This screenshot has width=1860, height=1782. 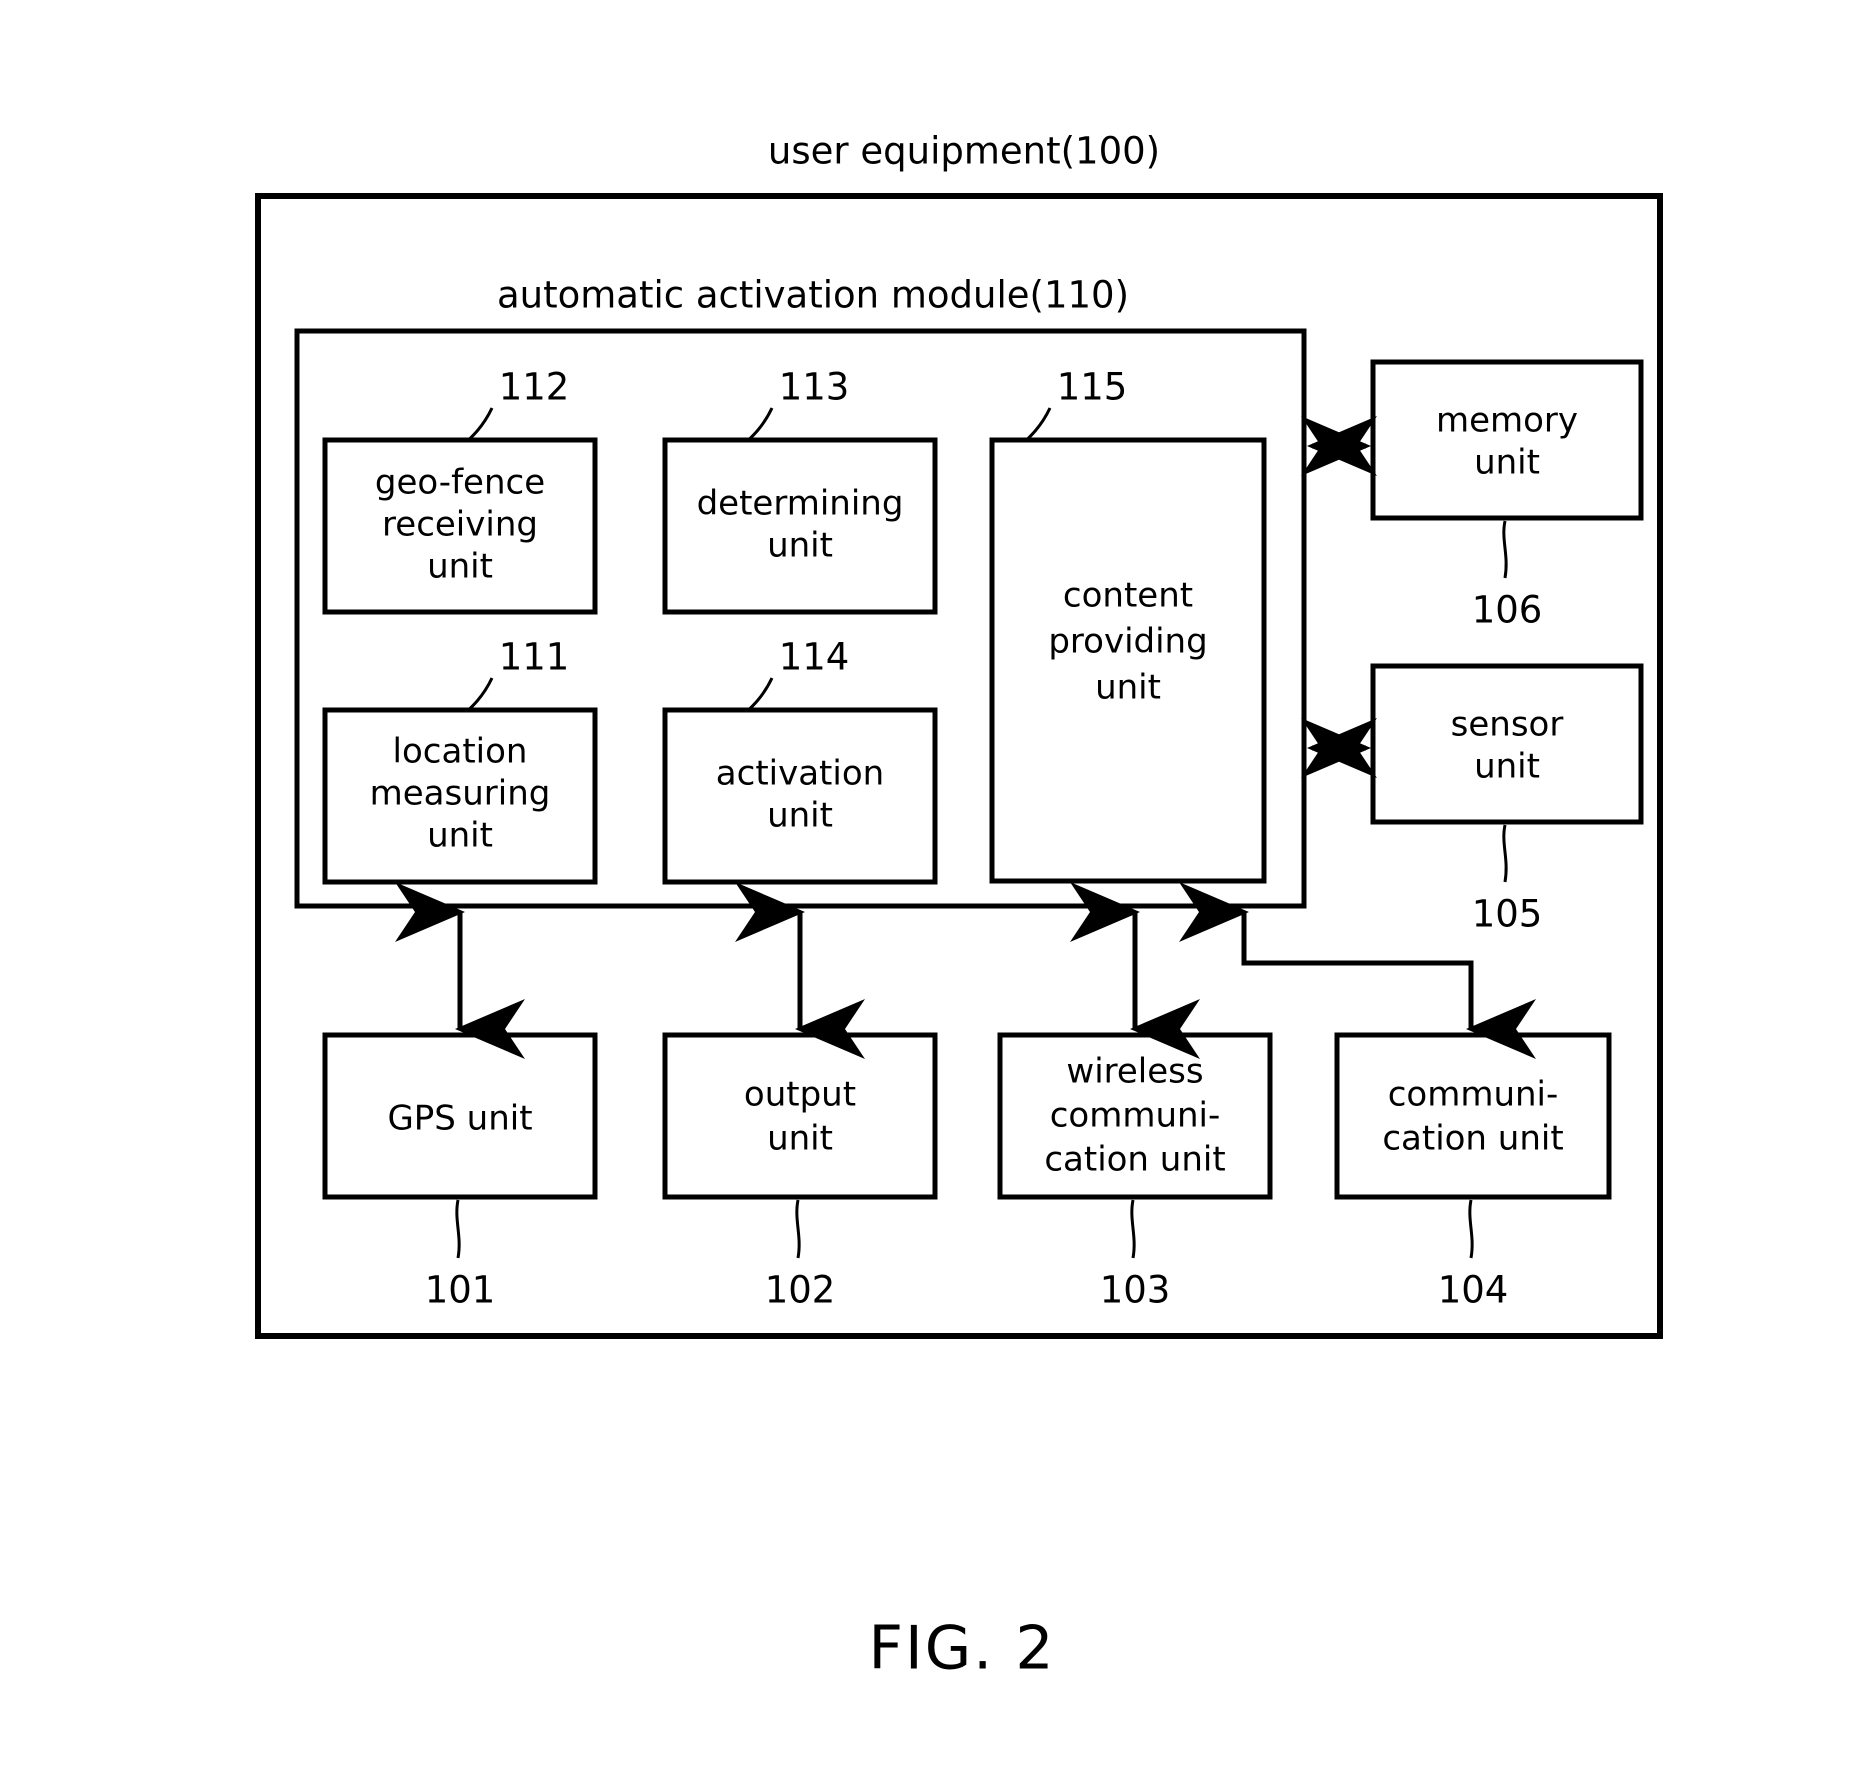 What do you see at coordinates (1134, 1160) in the screenshot?
I see `wireless-communication-unit-label-line3: cation unit` at bounding box center [1134, 1160].